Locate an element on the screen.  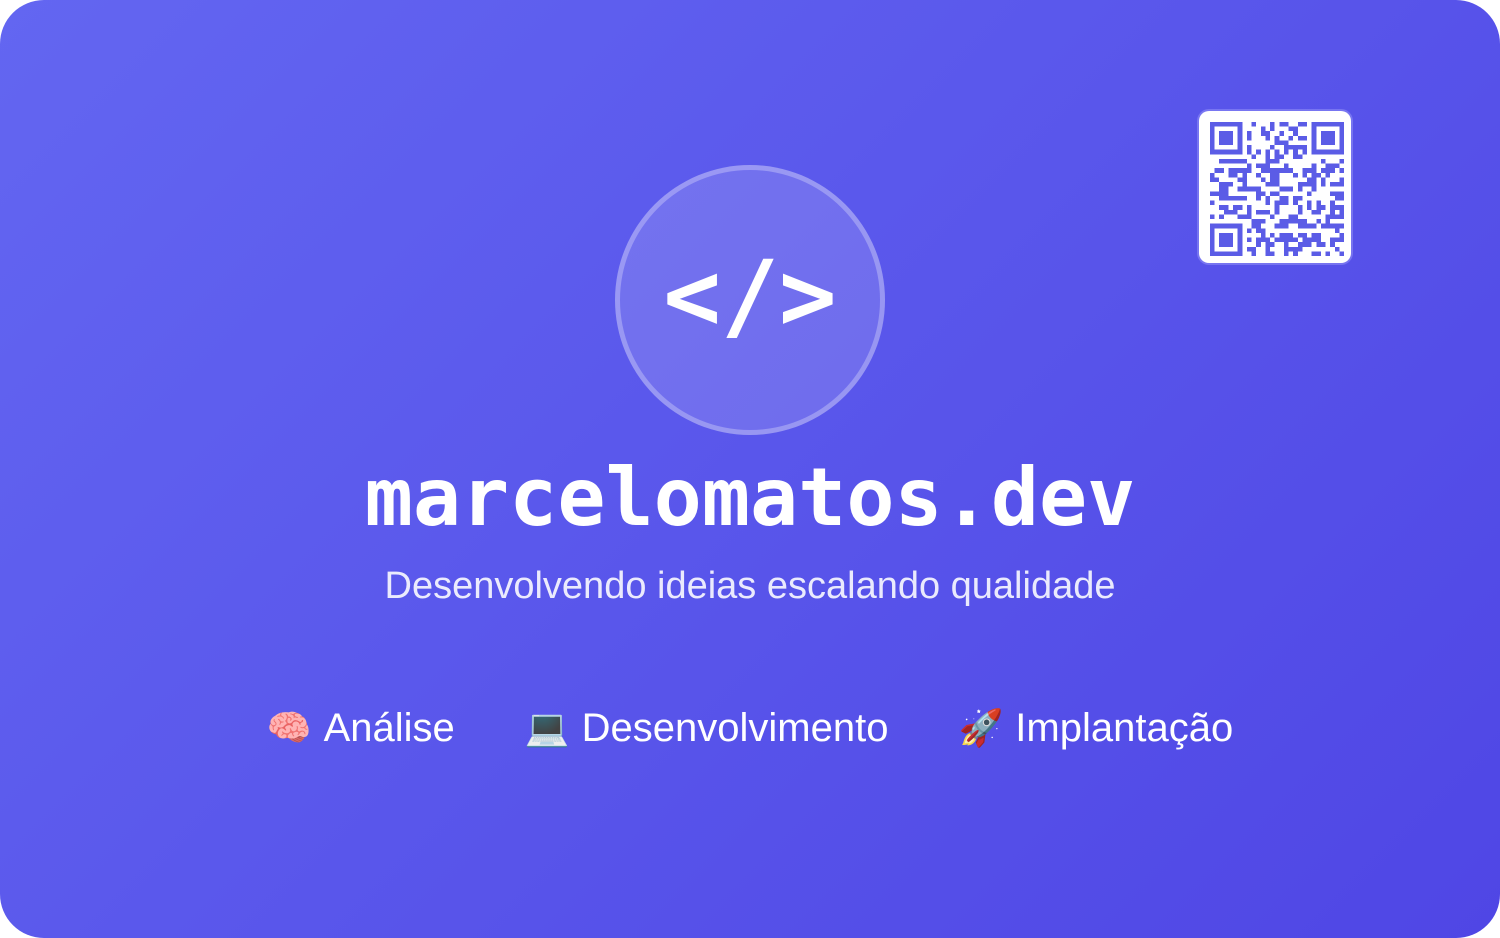
feature-implantacao: 🚀 Implantação is located at coordinates (1095, 728).